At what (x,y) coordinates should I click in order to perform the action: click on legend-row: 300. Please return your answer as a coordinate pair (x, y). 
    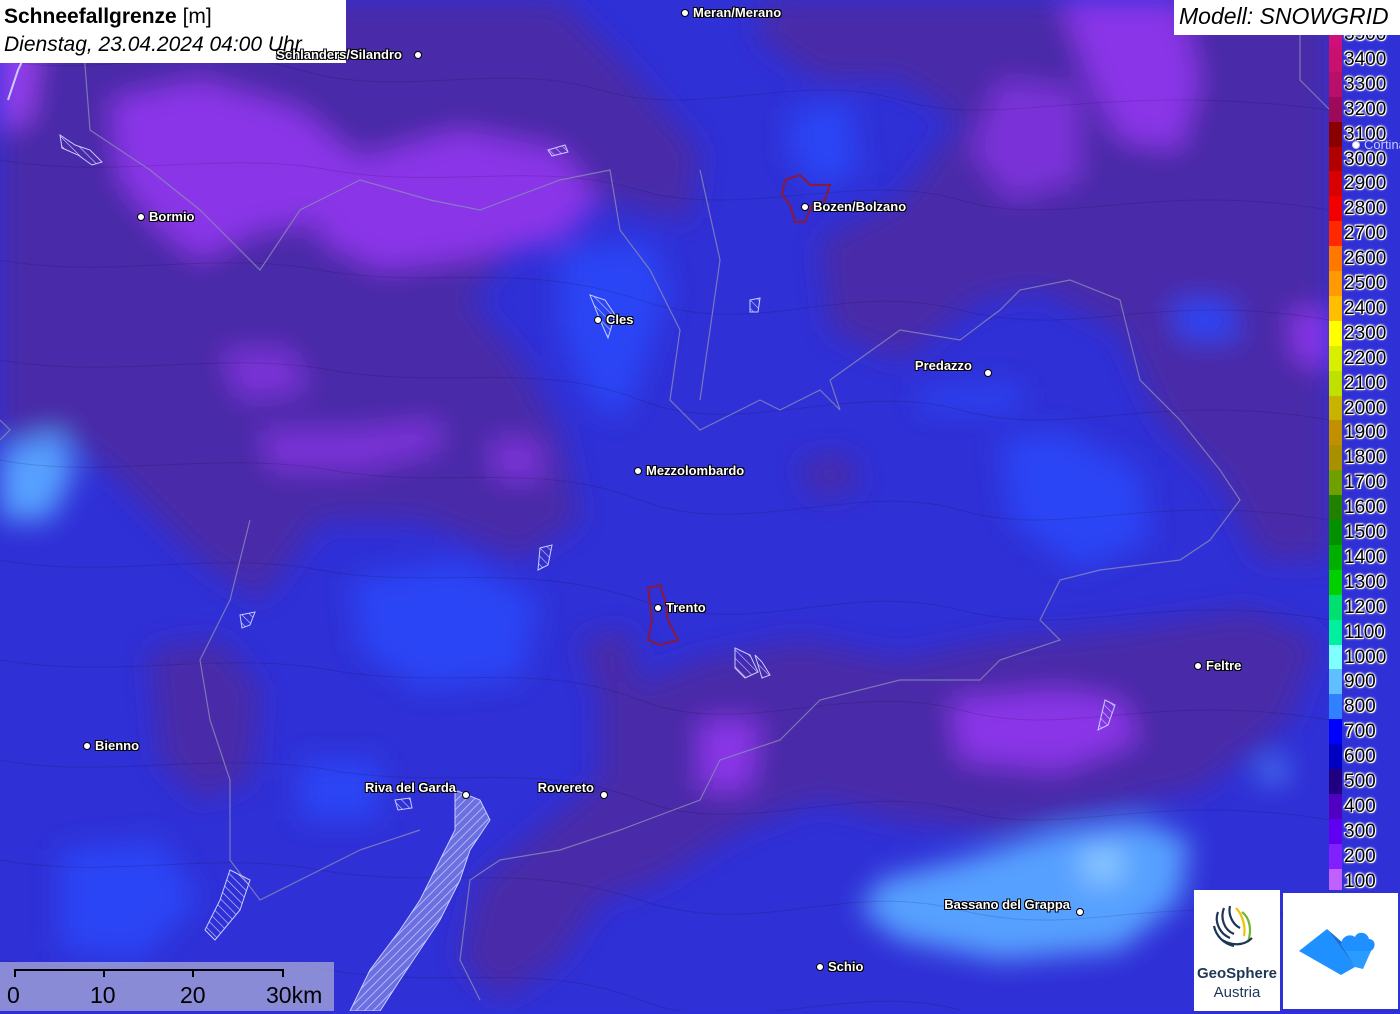
    Looking at the image, I should click on (1364, 831).